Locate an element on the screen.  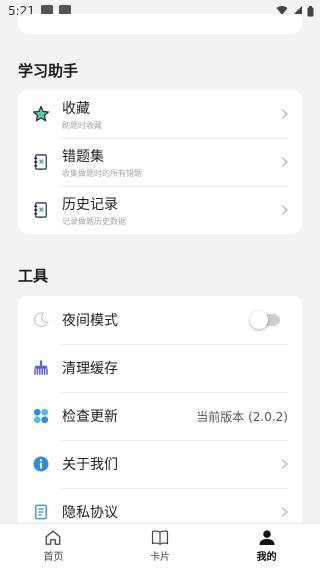
document-icon is located at coordinates (41, 512).